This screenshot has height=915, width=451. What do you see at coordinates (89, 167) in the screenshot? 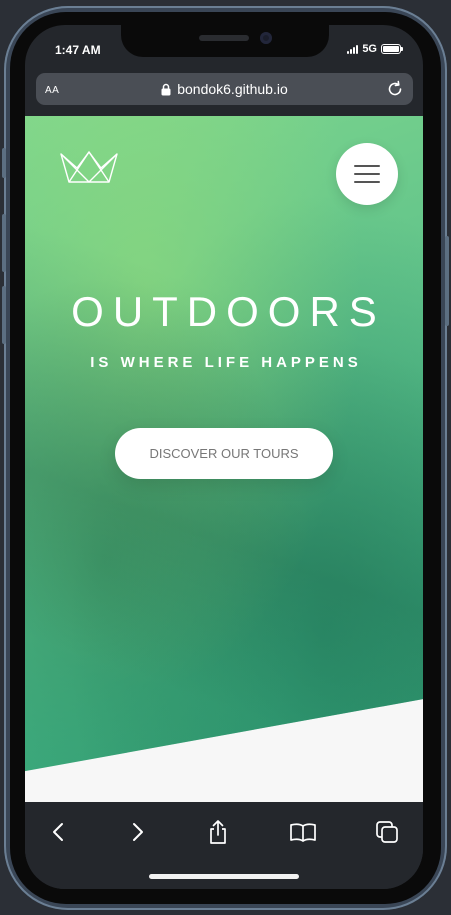
I see `crown-logo-icon` at bounding box center [89, 167].